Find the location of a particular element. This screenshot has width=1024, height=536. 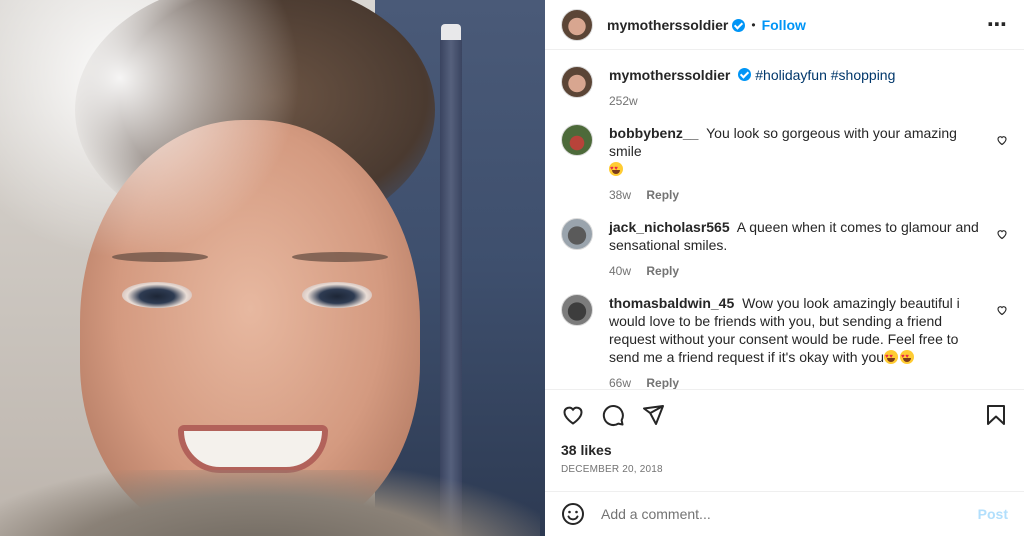

photo-smile is located at coordinates (253, 449).